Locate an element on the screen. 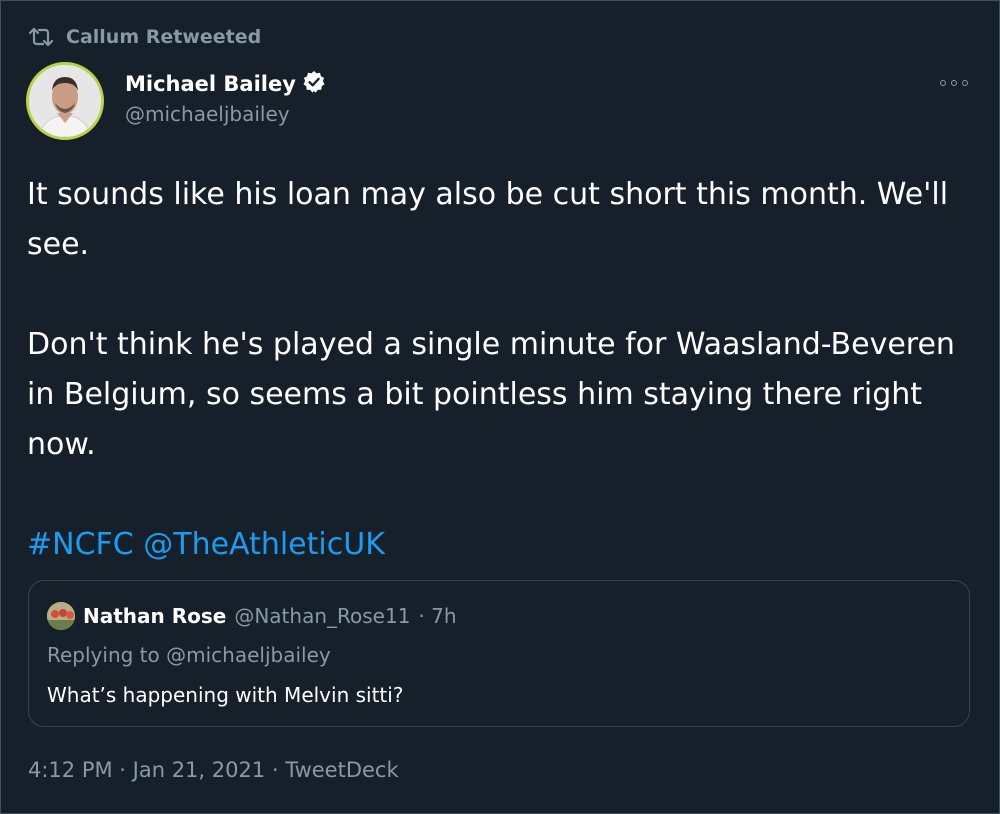 Image resolution: width=1000 pixels, height=814 pixels. verified-badge-icon is located at coordinates (314, 84).